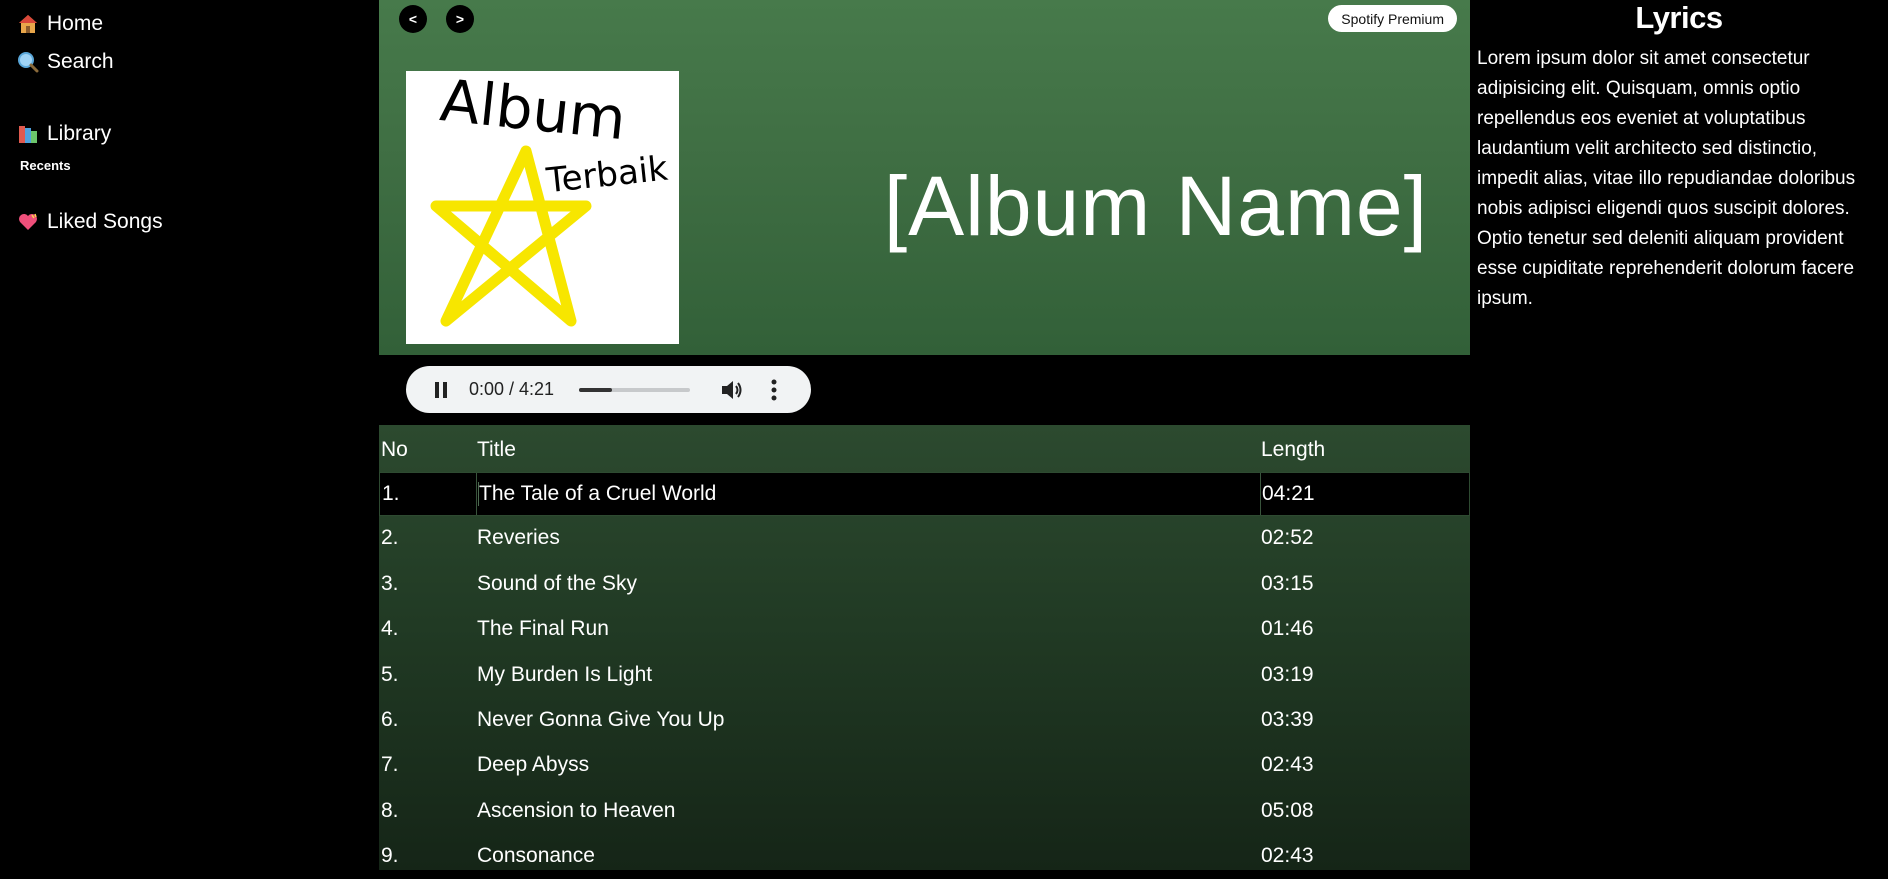 This screenshot has height=879, width=1888. I want to click on cover-text-album: Album, so click(533, 112).